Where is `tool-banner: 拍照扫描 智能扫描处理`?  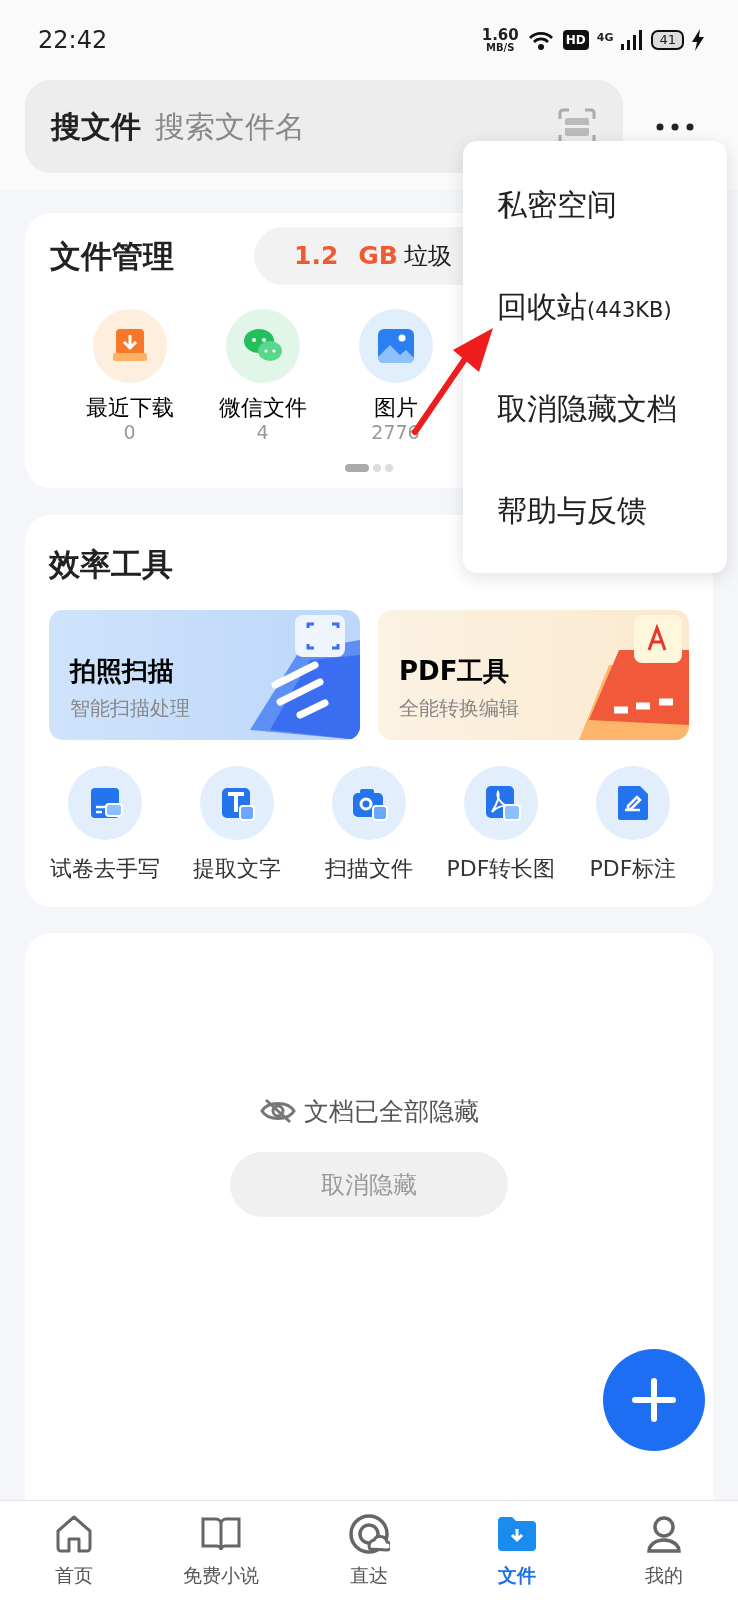
tool-banner: 拍照扫描 智能扫描处理 is located at coordinates (204, 674).